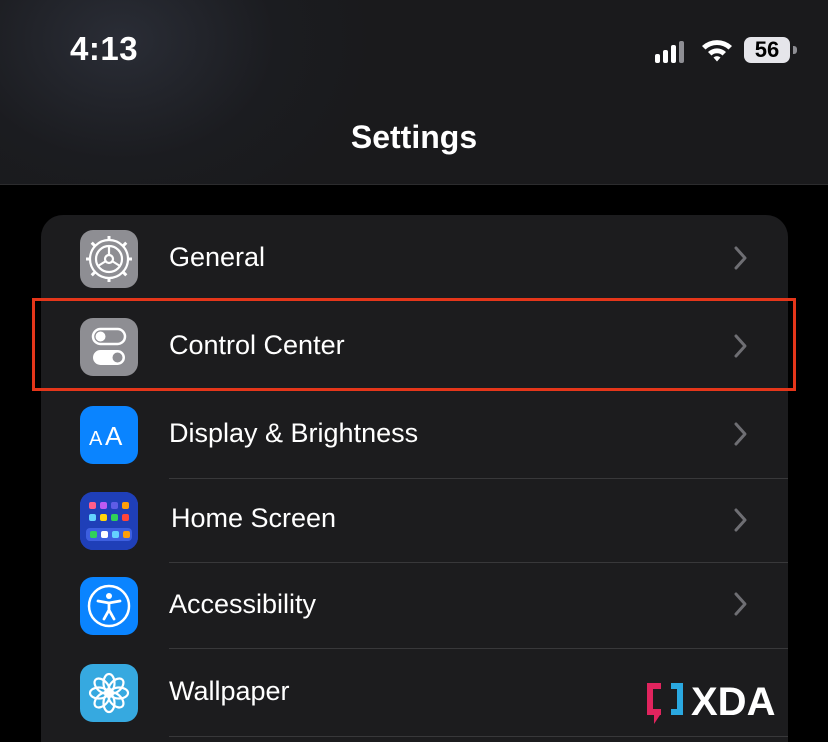 This screenshot has width=828, height=742. What do you see at coordinates (229, 691) in the screenshot?
I see `settings-item-label: Wallpaper` at bounding box center [229, 691].